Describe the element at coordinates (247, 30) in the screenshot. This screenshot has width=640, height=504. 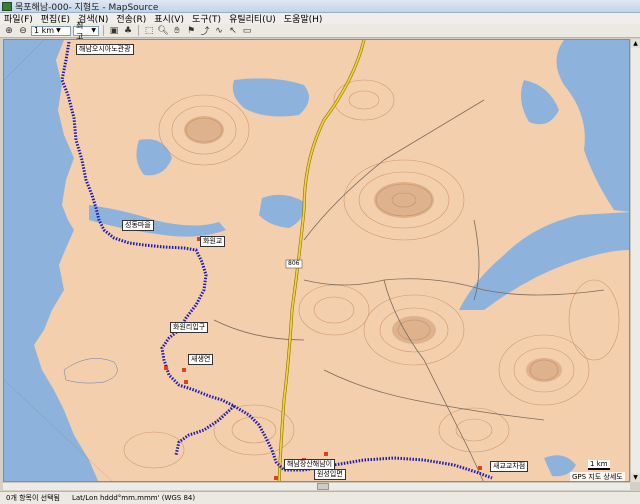
I see `measure-icon: ▭` at that location.